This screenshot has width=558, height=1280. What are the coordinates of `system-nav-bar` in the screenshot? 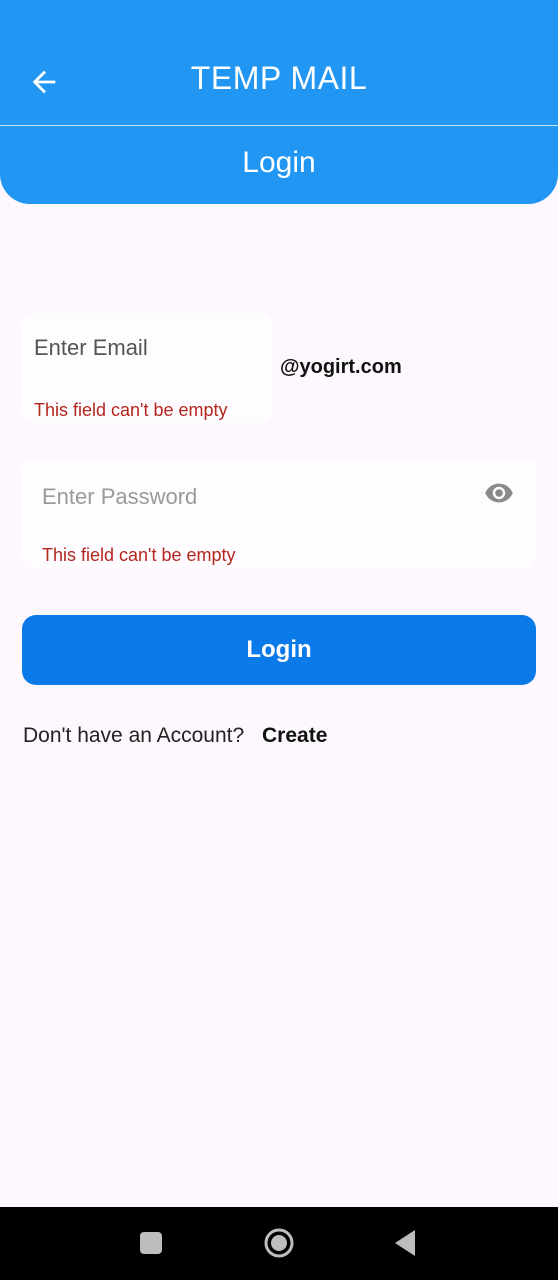 It's located at (279, 1243).